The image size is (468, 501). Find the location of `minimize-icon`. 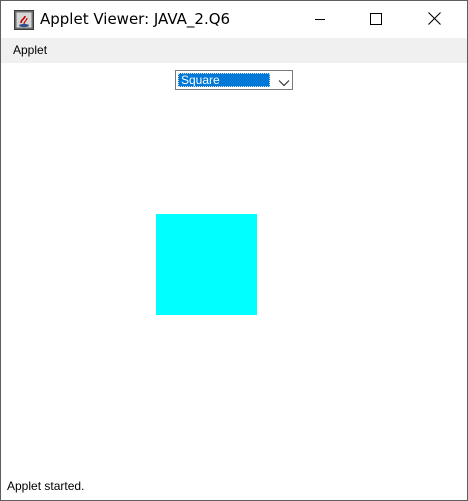

minimize-icon is located at coordinates (320, 19).